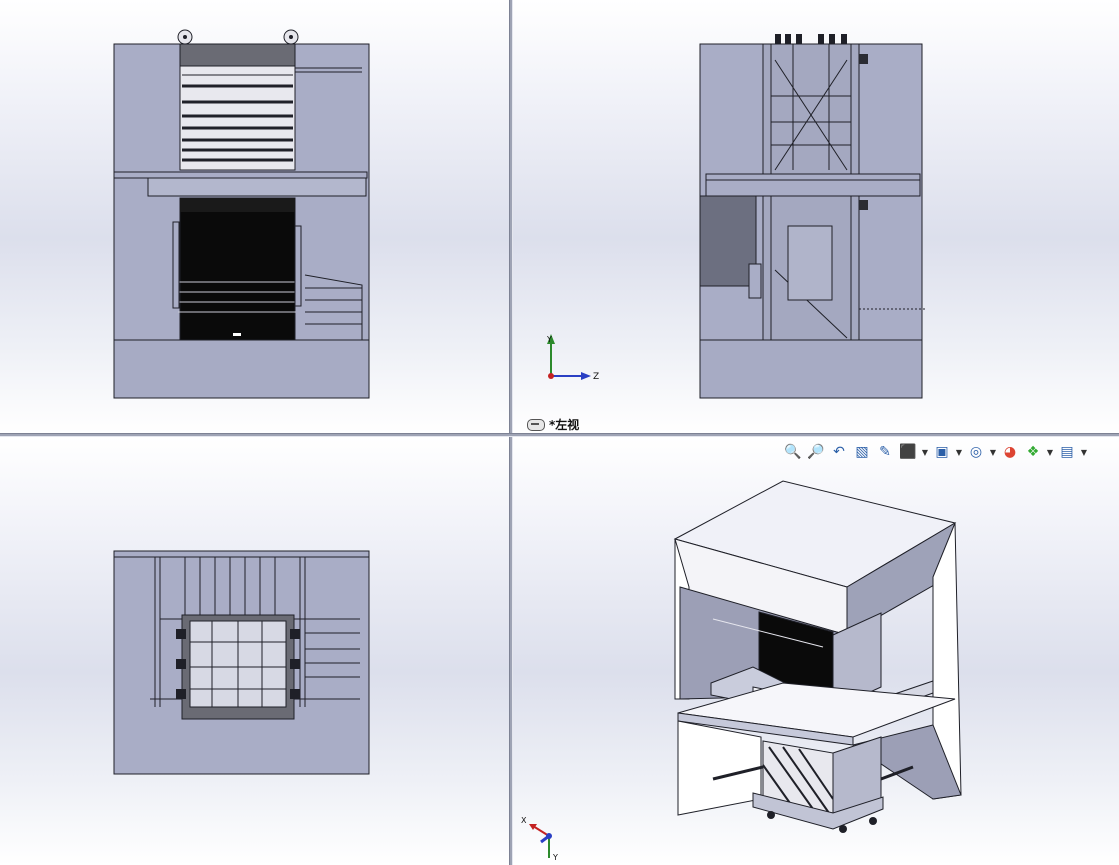  I want to click on top-view-model, so click(241, 662).